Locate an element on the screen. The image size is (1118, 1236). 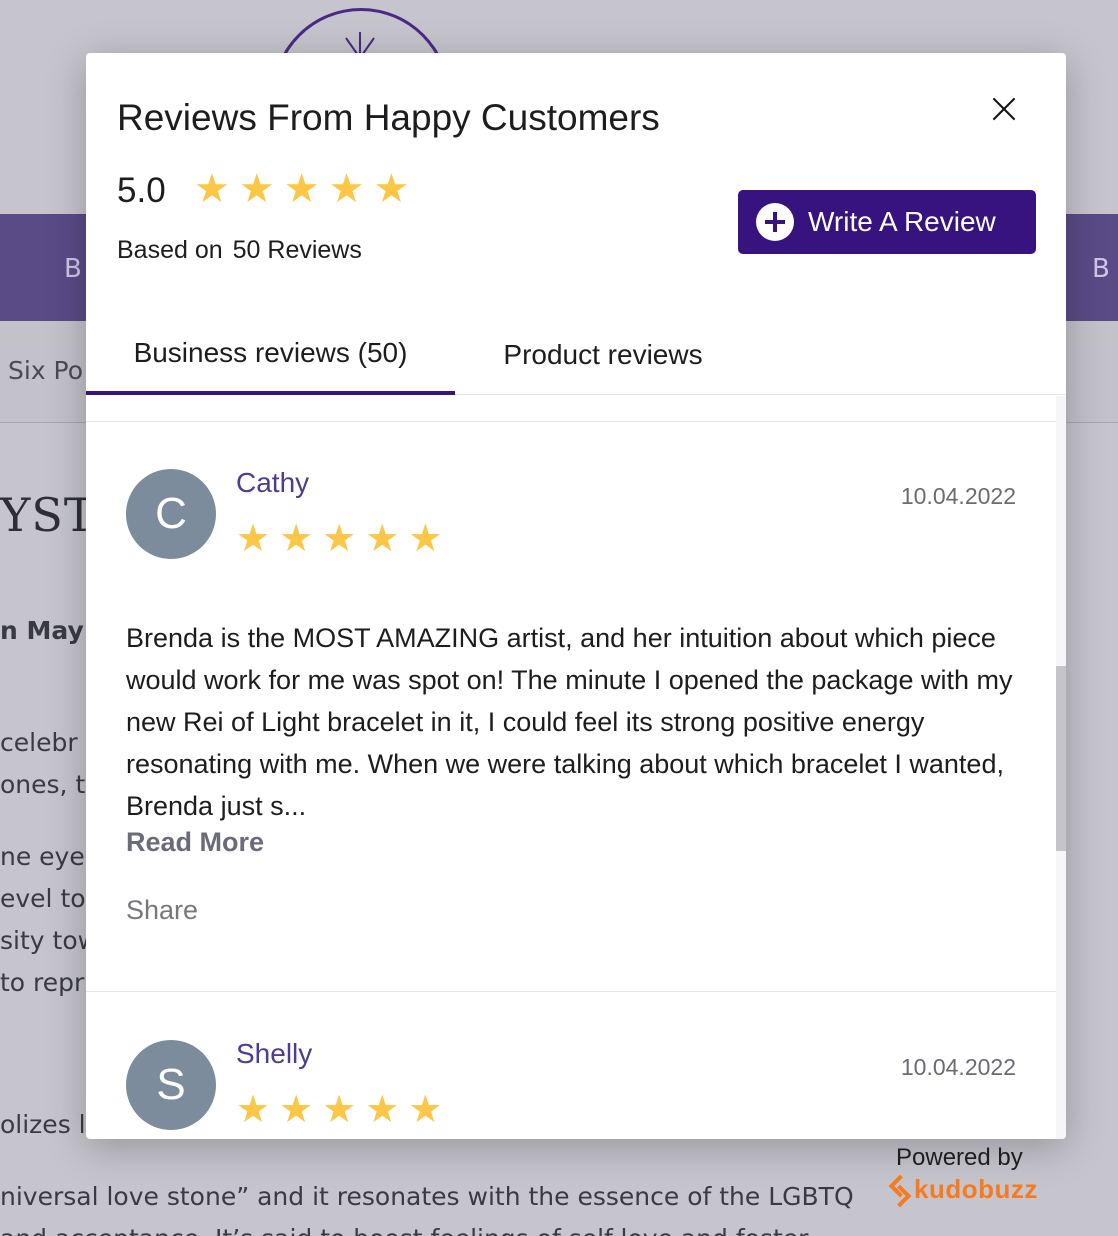
share-link: Share is located at coordinates (162, 910).